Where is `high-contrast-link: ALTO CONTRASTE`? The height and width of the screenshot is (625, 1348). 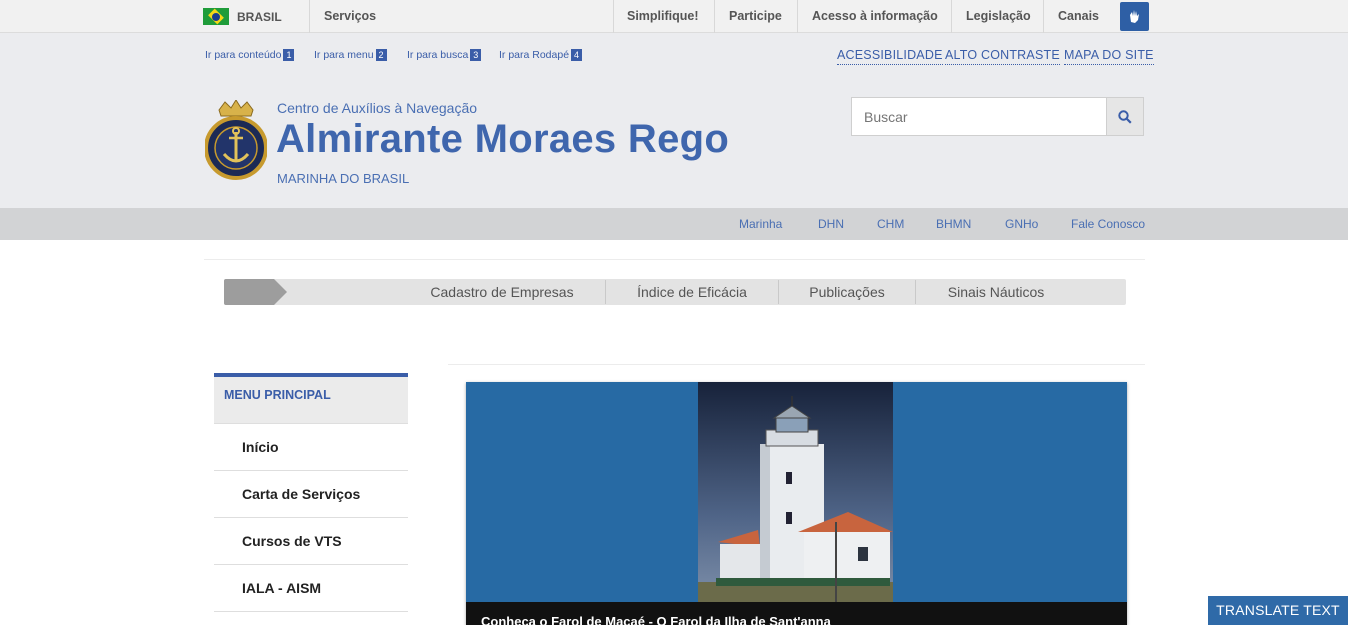 high-contrast-link: ALTO CONTRASTE is located at coordinates (1002, 56).